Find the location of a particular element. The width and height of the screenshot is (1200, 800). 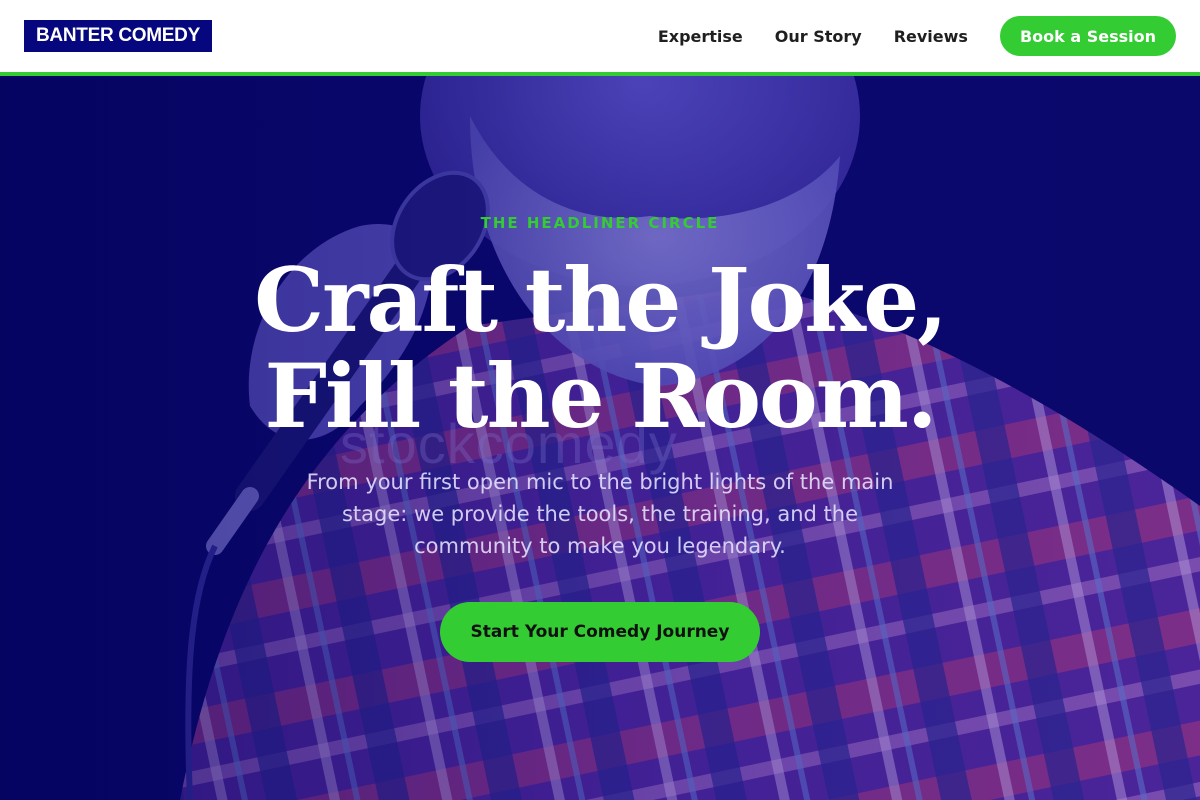

nav-link-expertise: Expertise is located at coordinates (700, 36).